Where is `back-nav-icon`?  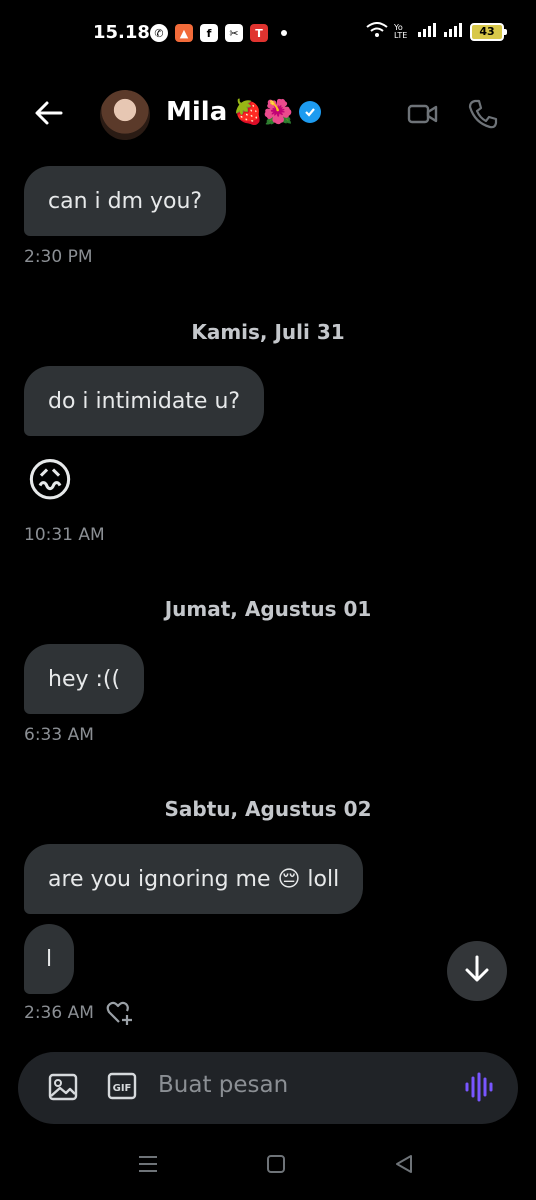
back-nav-icon is located at coordinates (404, 1164).